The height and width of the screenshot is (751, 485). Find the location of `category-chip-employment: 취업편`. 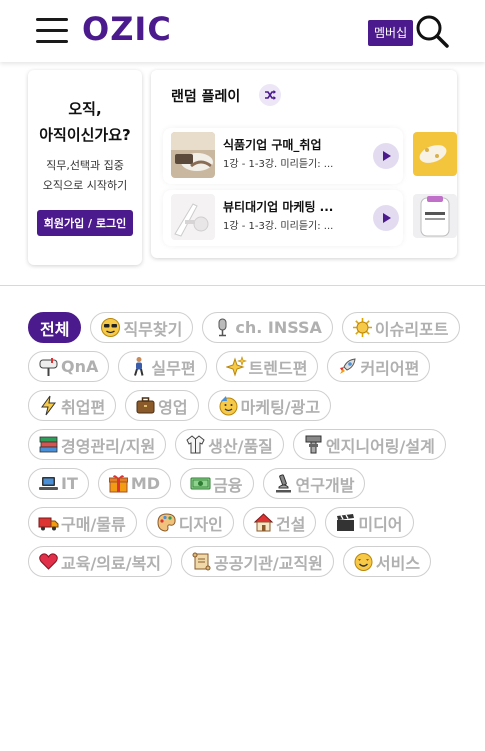

category-chip-employment: 취업편 is located at coordinates (72, 405).